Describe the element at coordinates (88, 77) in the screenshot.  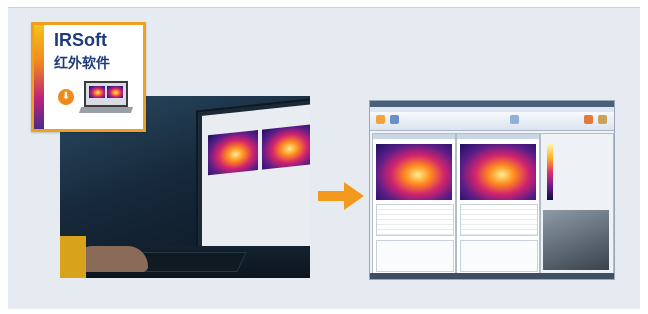
I see `irsoft-logo-tile: IRSoft 红外软件 ⬇` at that location.